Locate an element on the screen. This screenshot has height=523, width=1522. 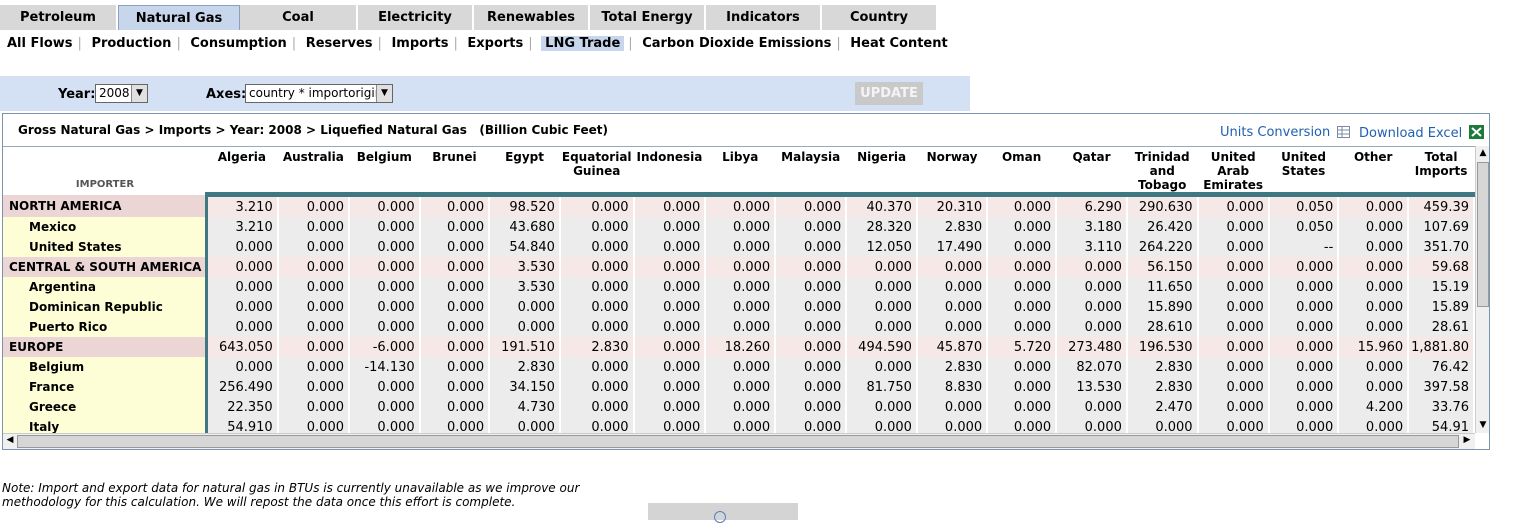
horizontal-scrollbar: ◀ ▶ is located at coordinates (739, 441).